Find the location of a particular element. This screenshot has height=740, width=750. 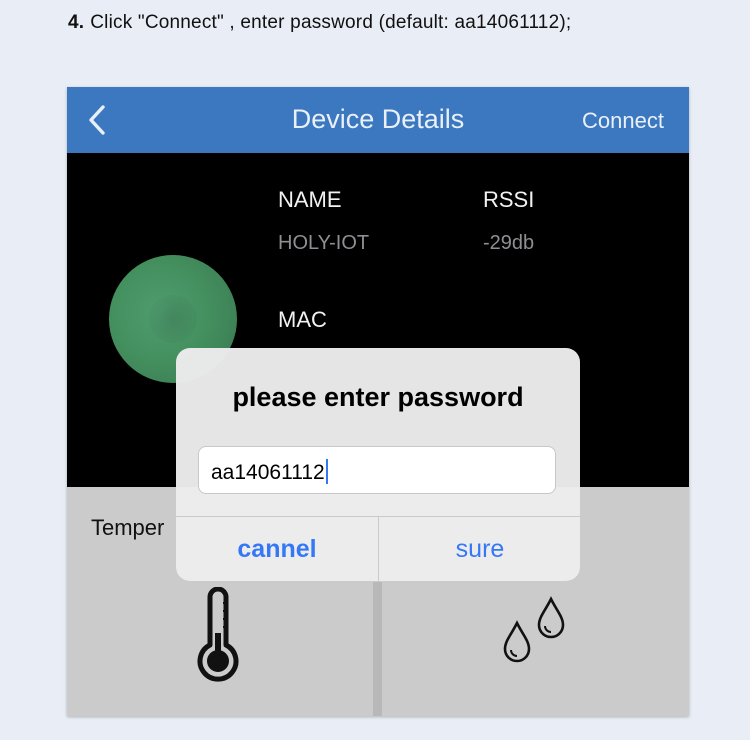

thermometer-icon is located at coordinates (218, 634).